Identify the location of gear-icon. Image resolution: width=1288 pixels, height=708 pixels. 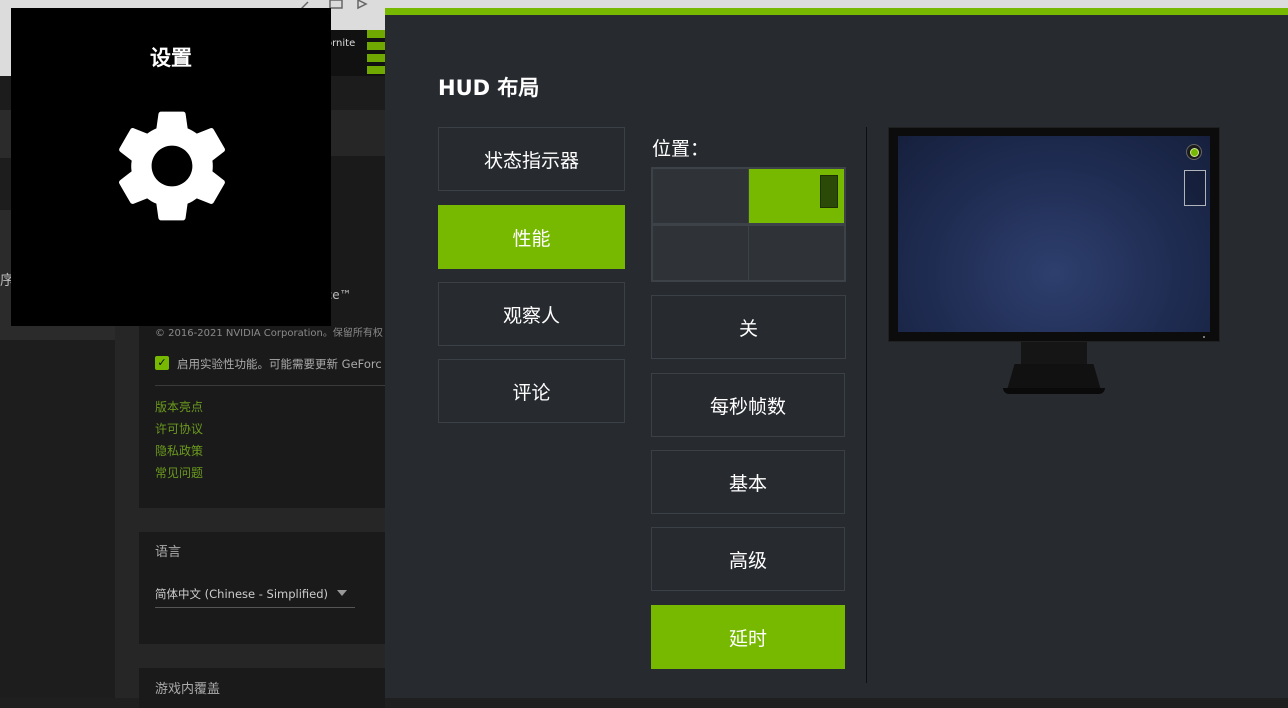
(172, 166).